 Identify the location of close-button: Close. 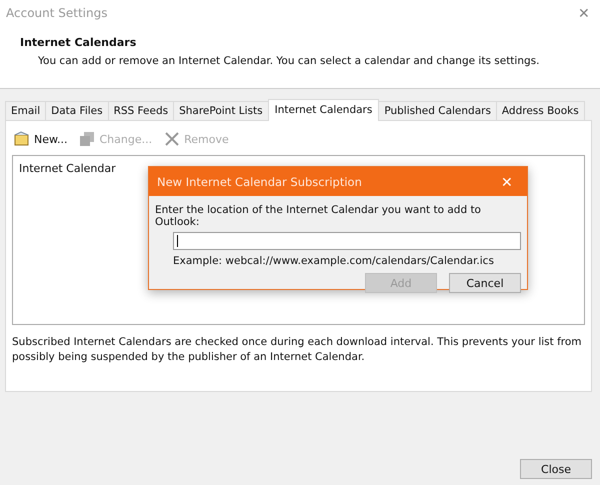
(556, 469).